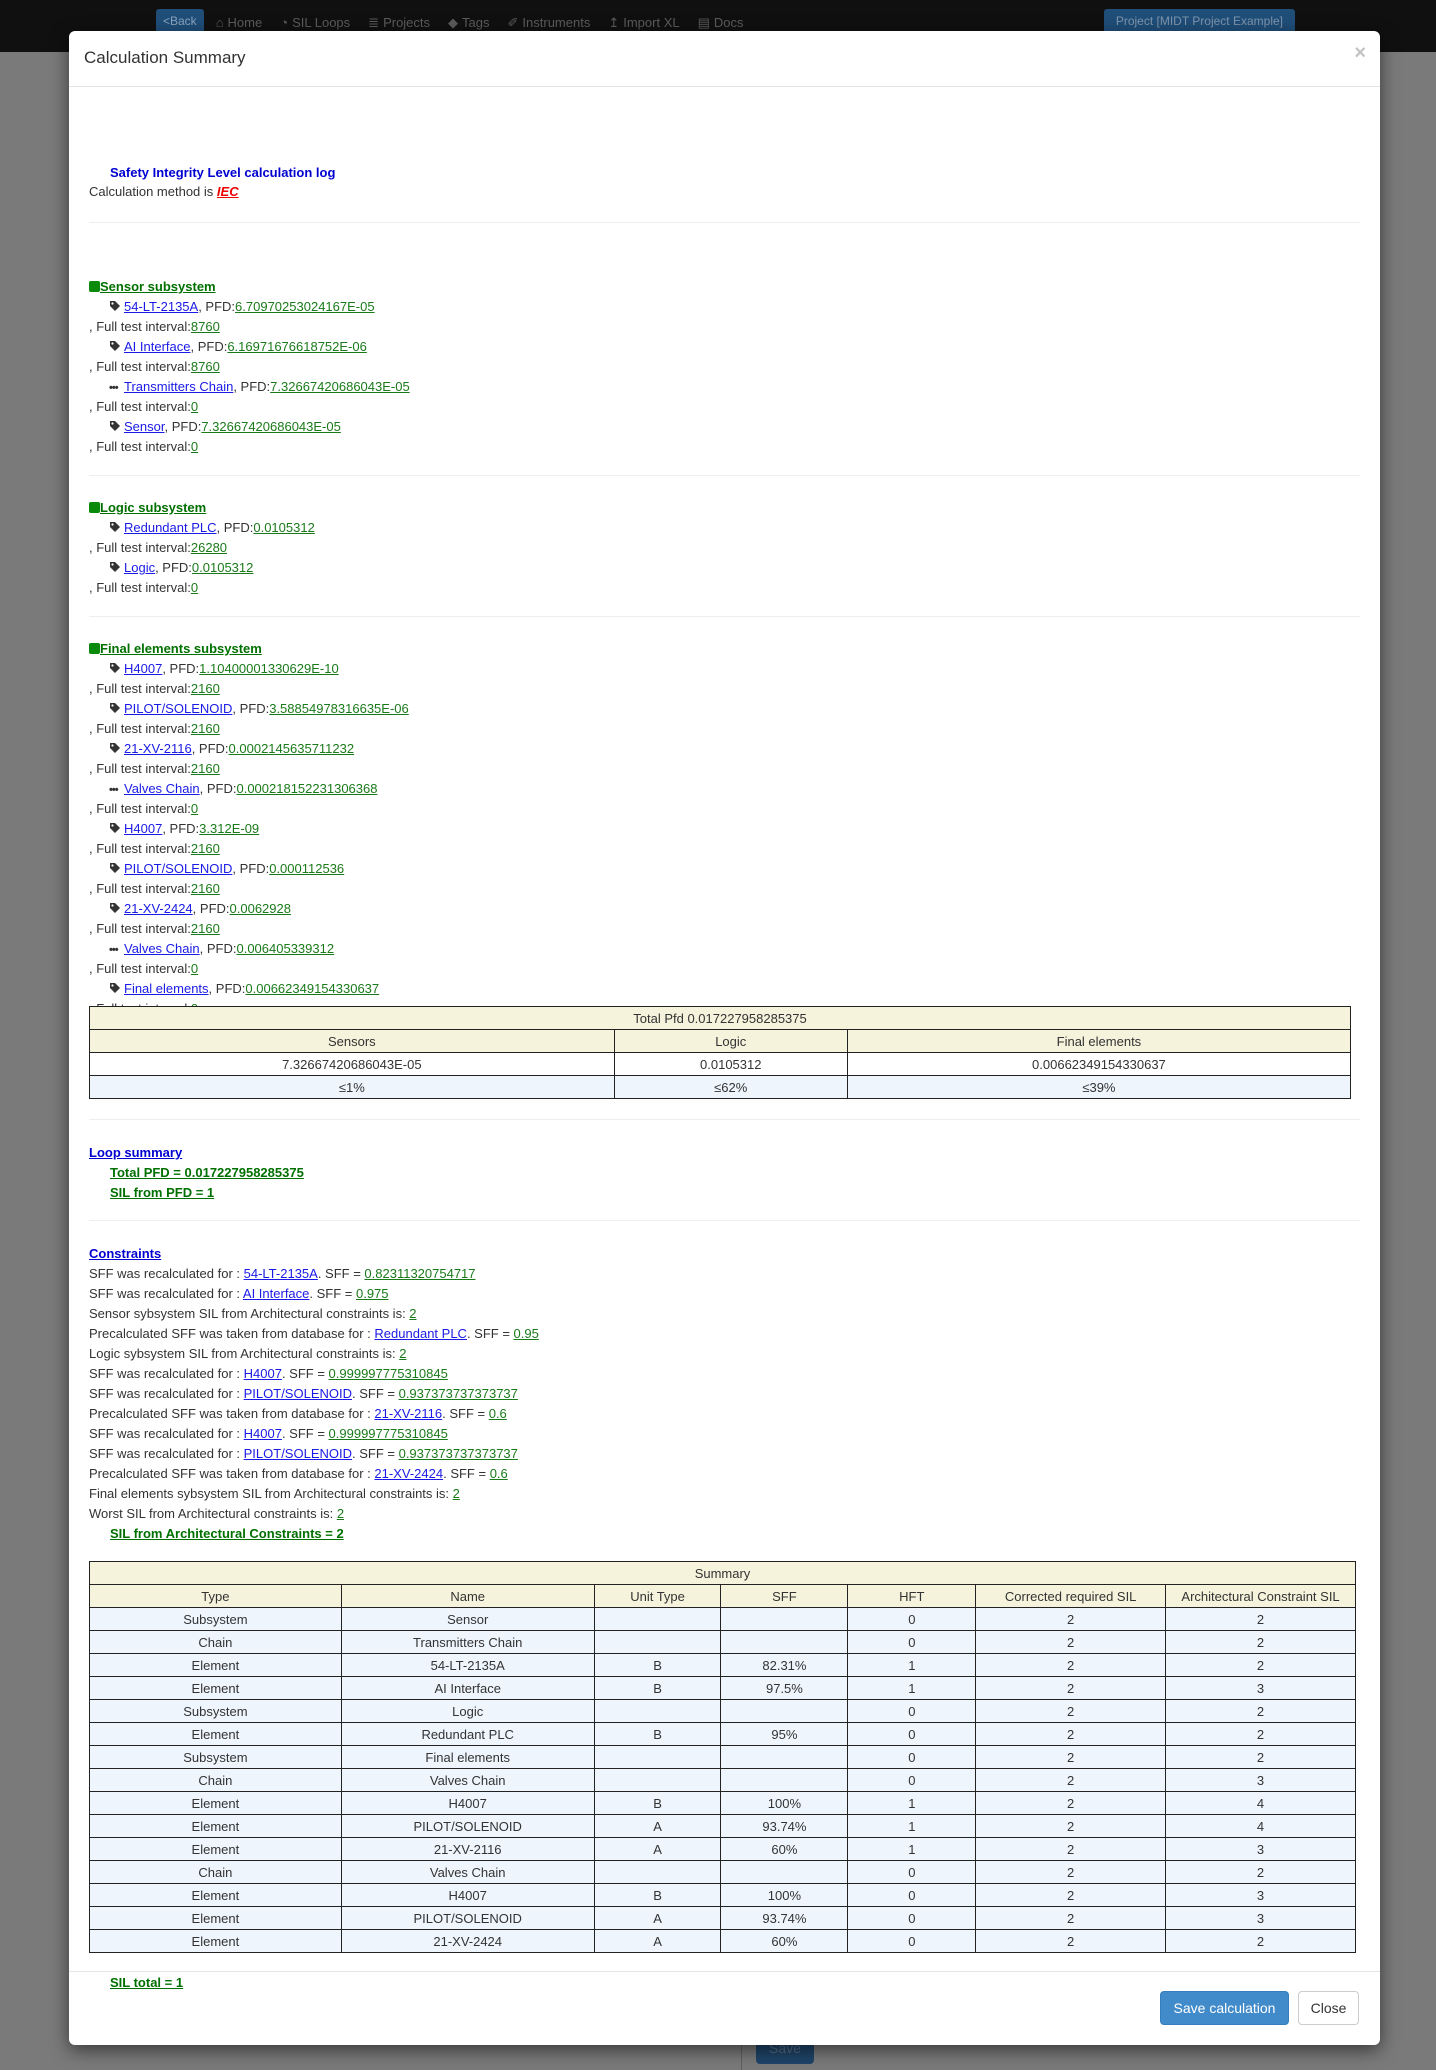 This screenshot has height=2070, width=1436. Describe the element at coordinates (657, 1941) in the screenshot. I see `table-cell: A` at that location.